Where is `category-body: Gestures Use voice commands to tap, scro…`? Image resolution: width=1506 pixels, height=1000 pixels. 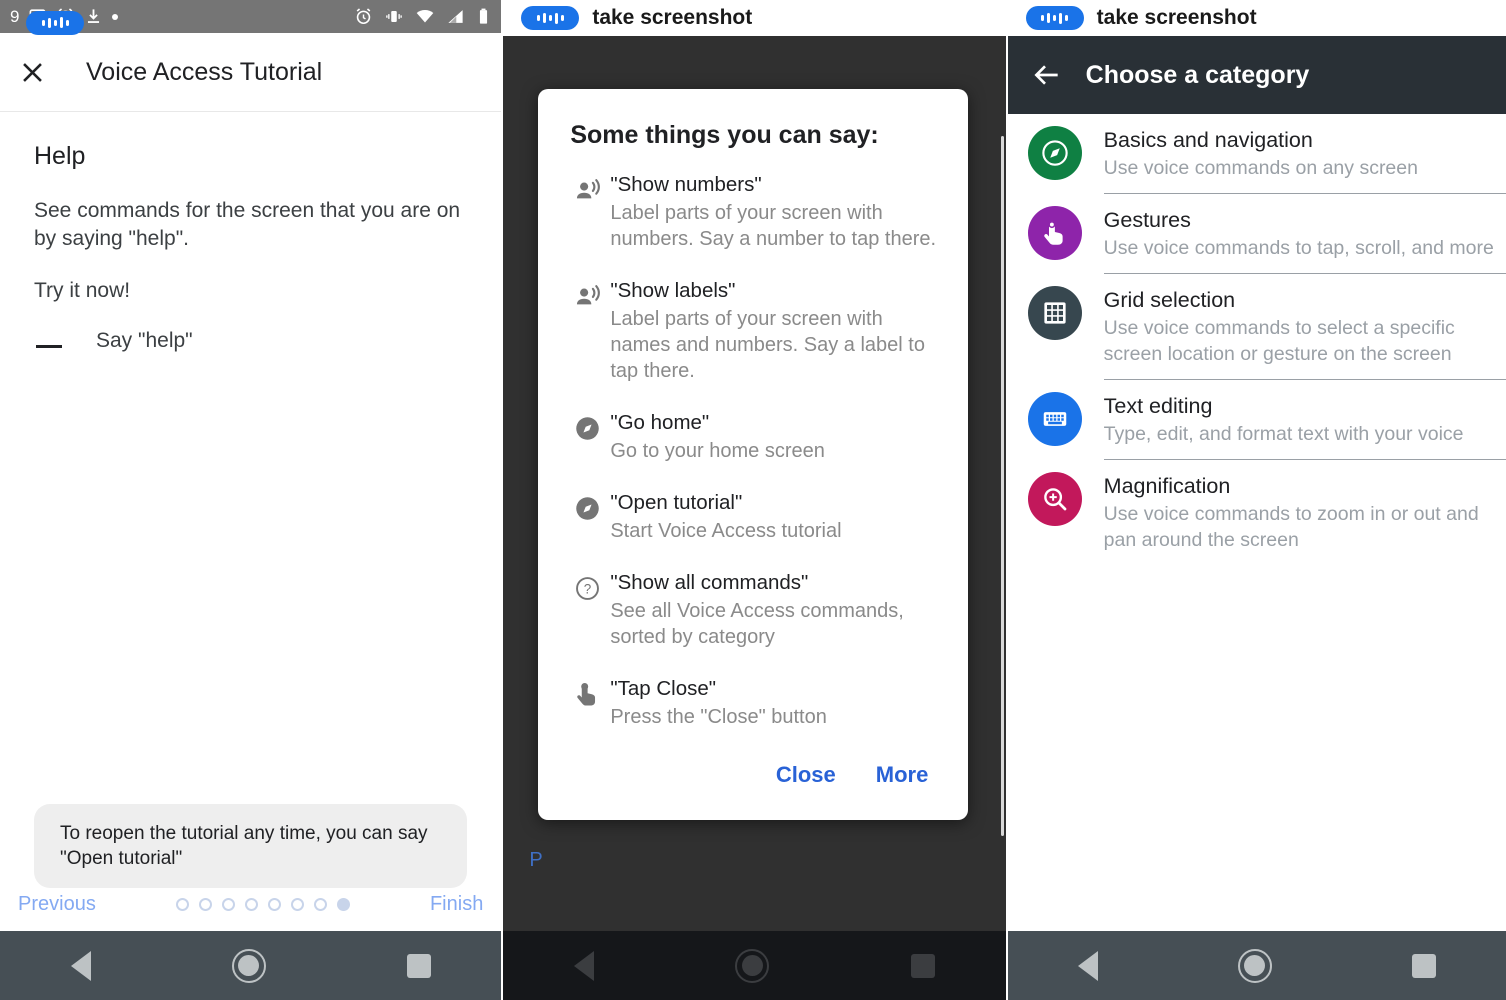 category-body: Gestures Use voice commands to tap, scro… is located at coordinates (1304, 234).